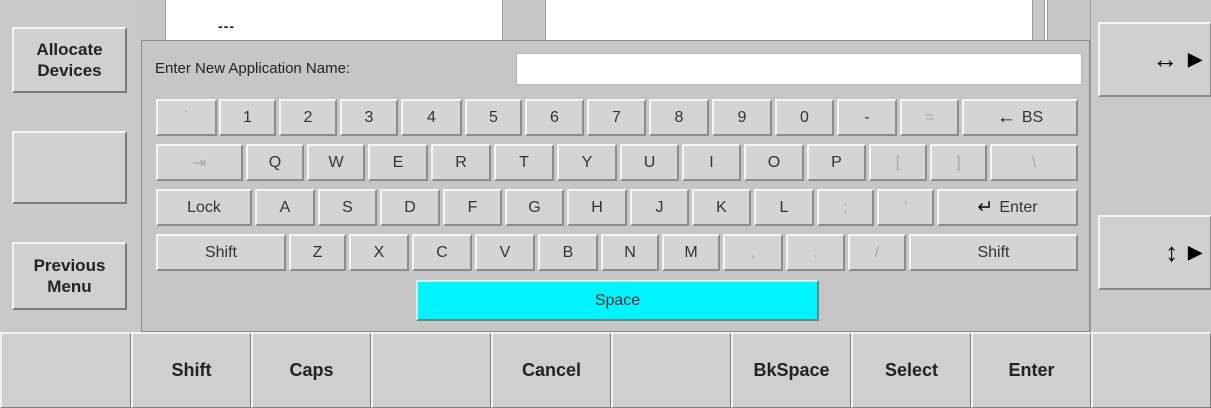  What do you see at coordinates (1020, 117) in the screenshot?
I see `key-backspace: ← BS` at bounding box center [1020, 117].